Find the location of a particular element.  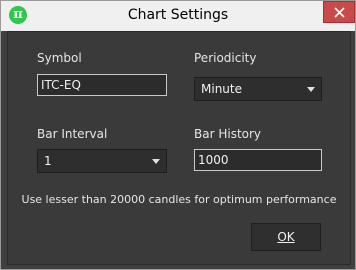

ok-button: OK is located at coordinates (286, 237).